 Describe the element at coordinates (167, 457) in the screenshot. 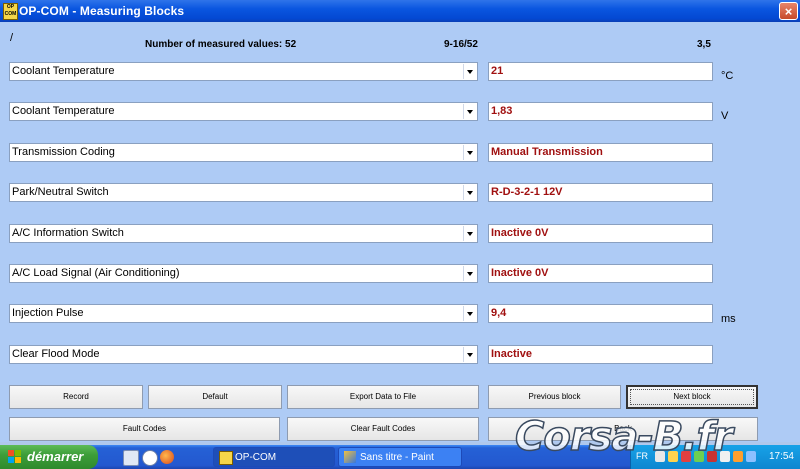

I see `firefox-icon` at that location.